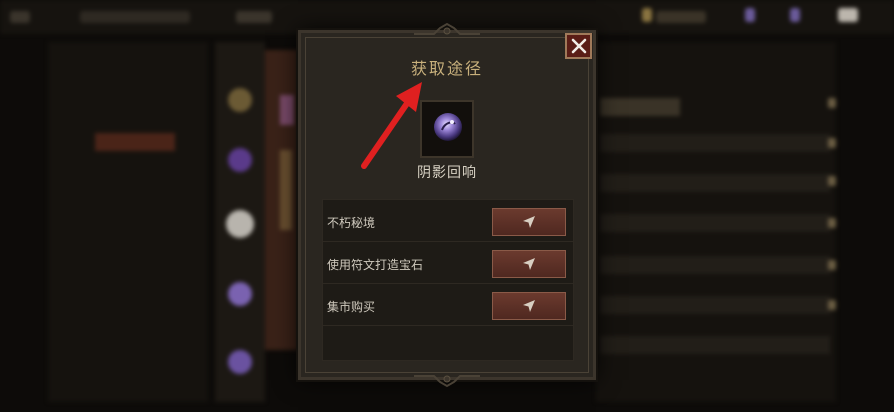  Describe the element at coordinates (375, 265) in the screenshot. I see `source-label: 使用符文打造宝石` at that location.